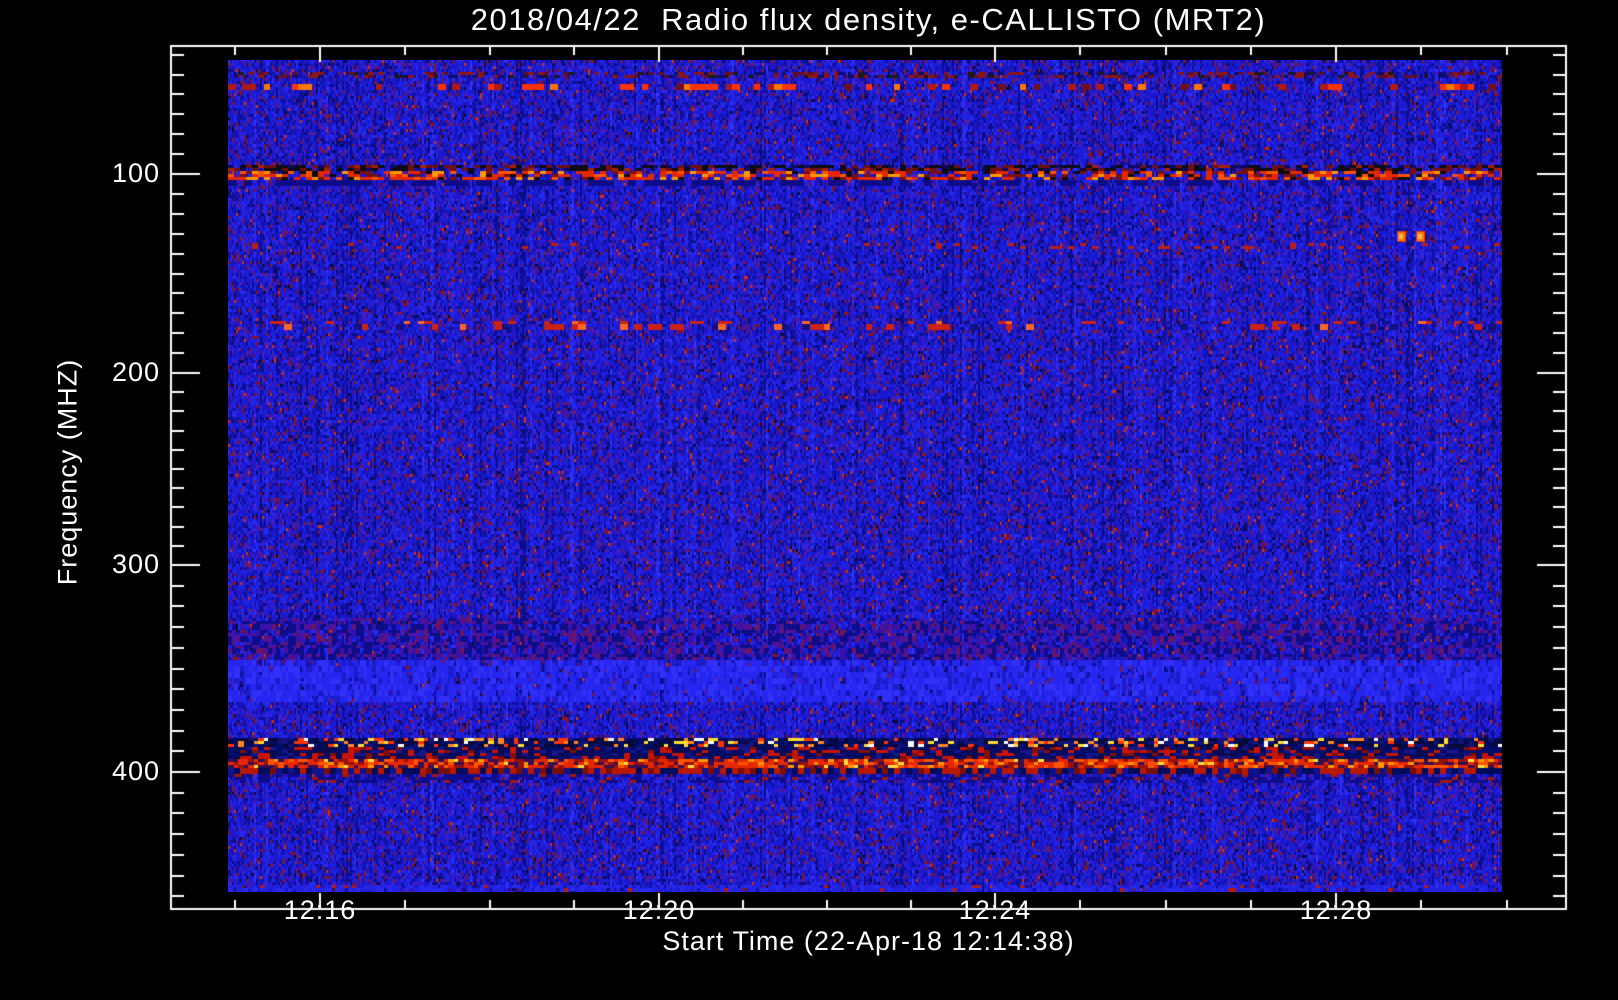 The width and height of the screenshot is (1618, 1000). Describe the element at coordinates (135, 771) in the screenshot. I see `y-tick-label-400: 400` at that location.